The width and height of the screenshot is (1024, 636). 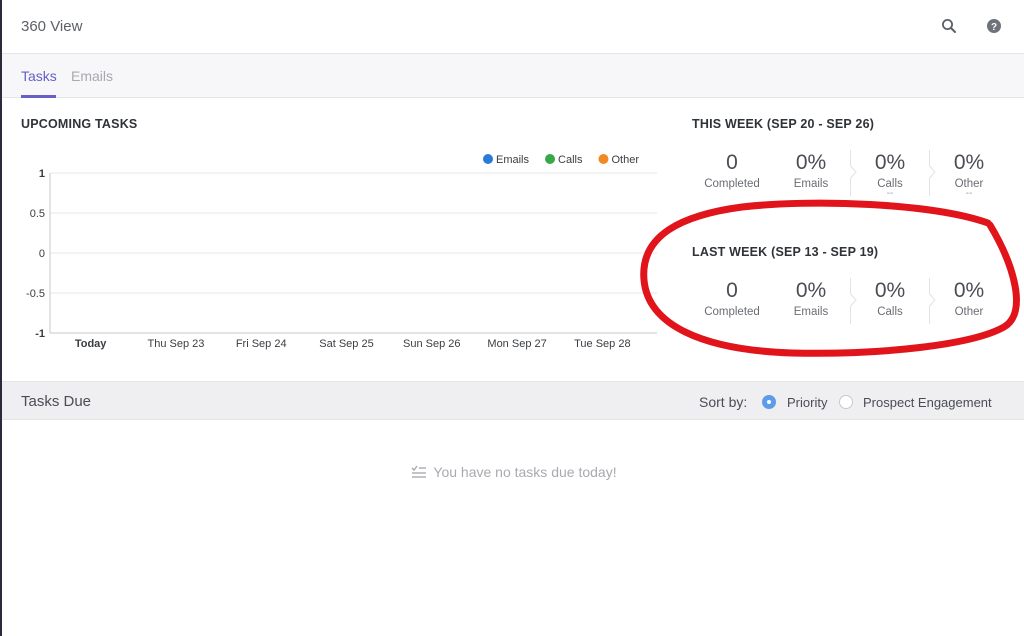 What do you see at coordinates (807, 402) in the screenshot?
I see `priority-radio-label: Priority` at bounding box center [807, 402].